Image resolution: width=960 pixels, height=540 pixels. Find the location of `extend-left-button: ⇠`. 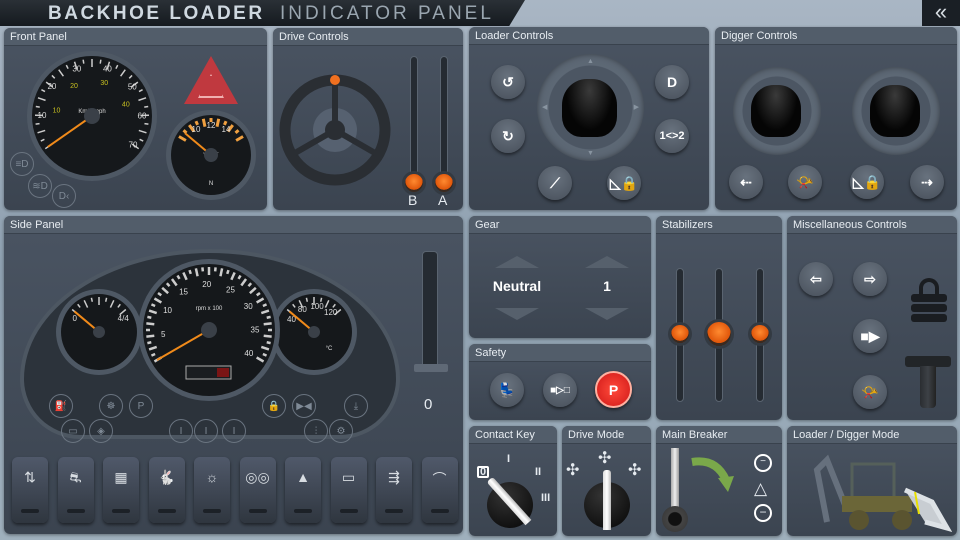

extend-left-button: ⇠ is located at coordinates (746, 182).